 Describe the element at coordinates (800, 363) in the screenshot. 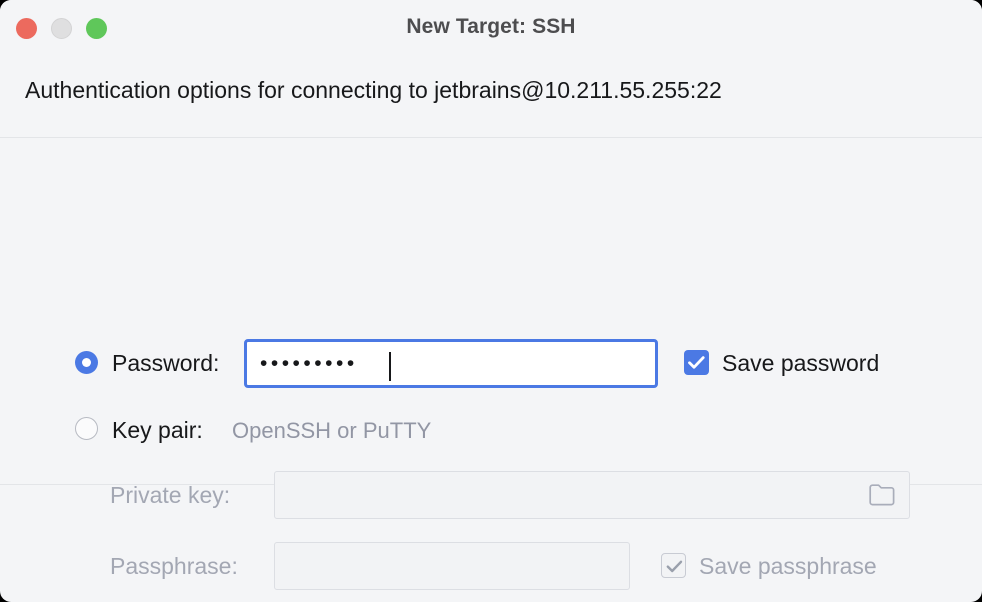

I see `save-password-label: Save password` at that location.